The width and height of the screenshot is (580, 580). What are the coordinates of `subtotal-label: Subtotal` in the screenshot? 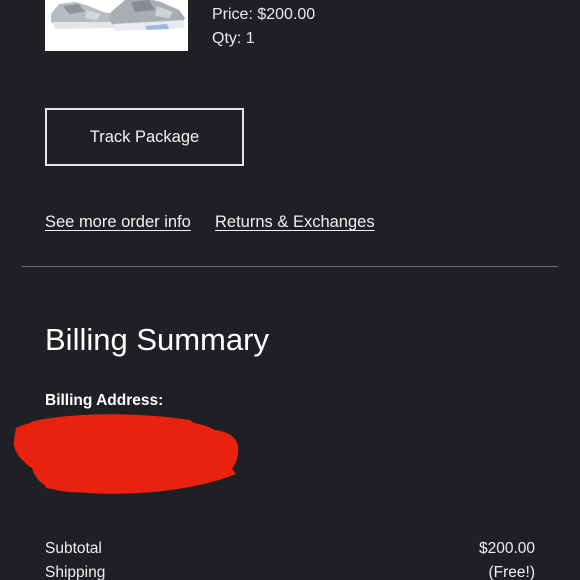 It's located at (73, 548).